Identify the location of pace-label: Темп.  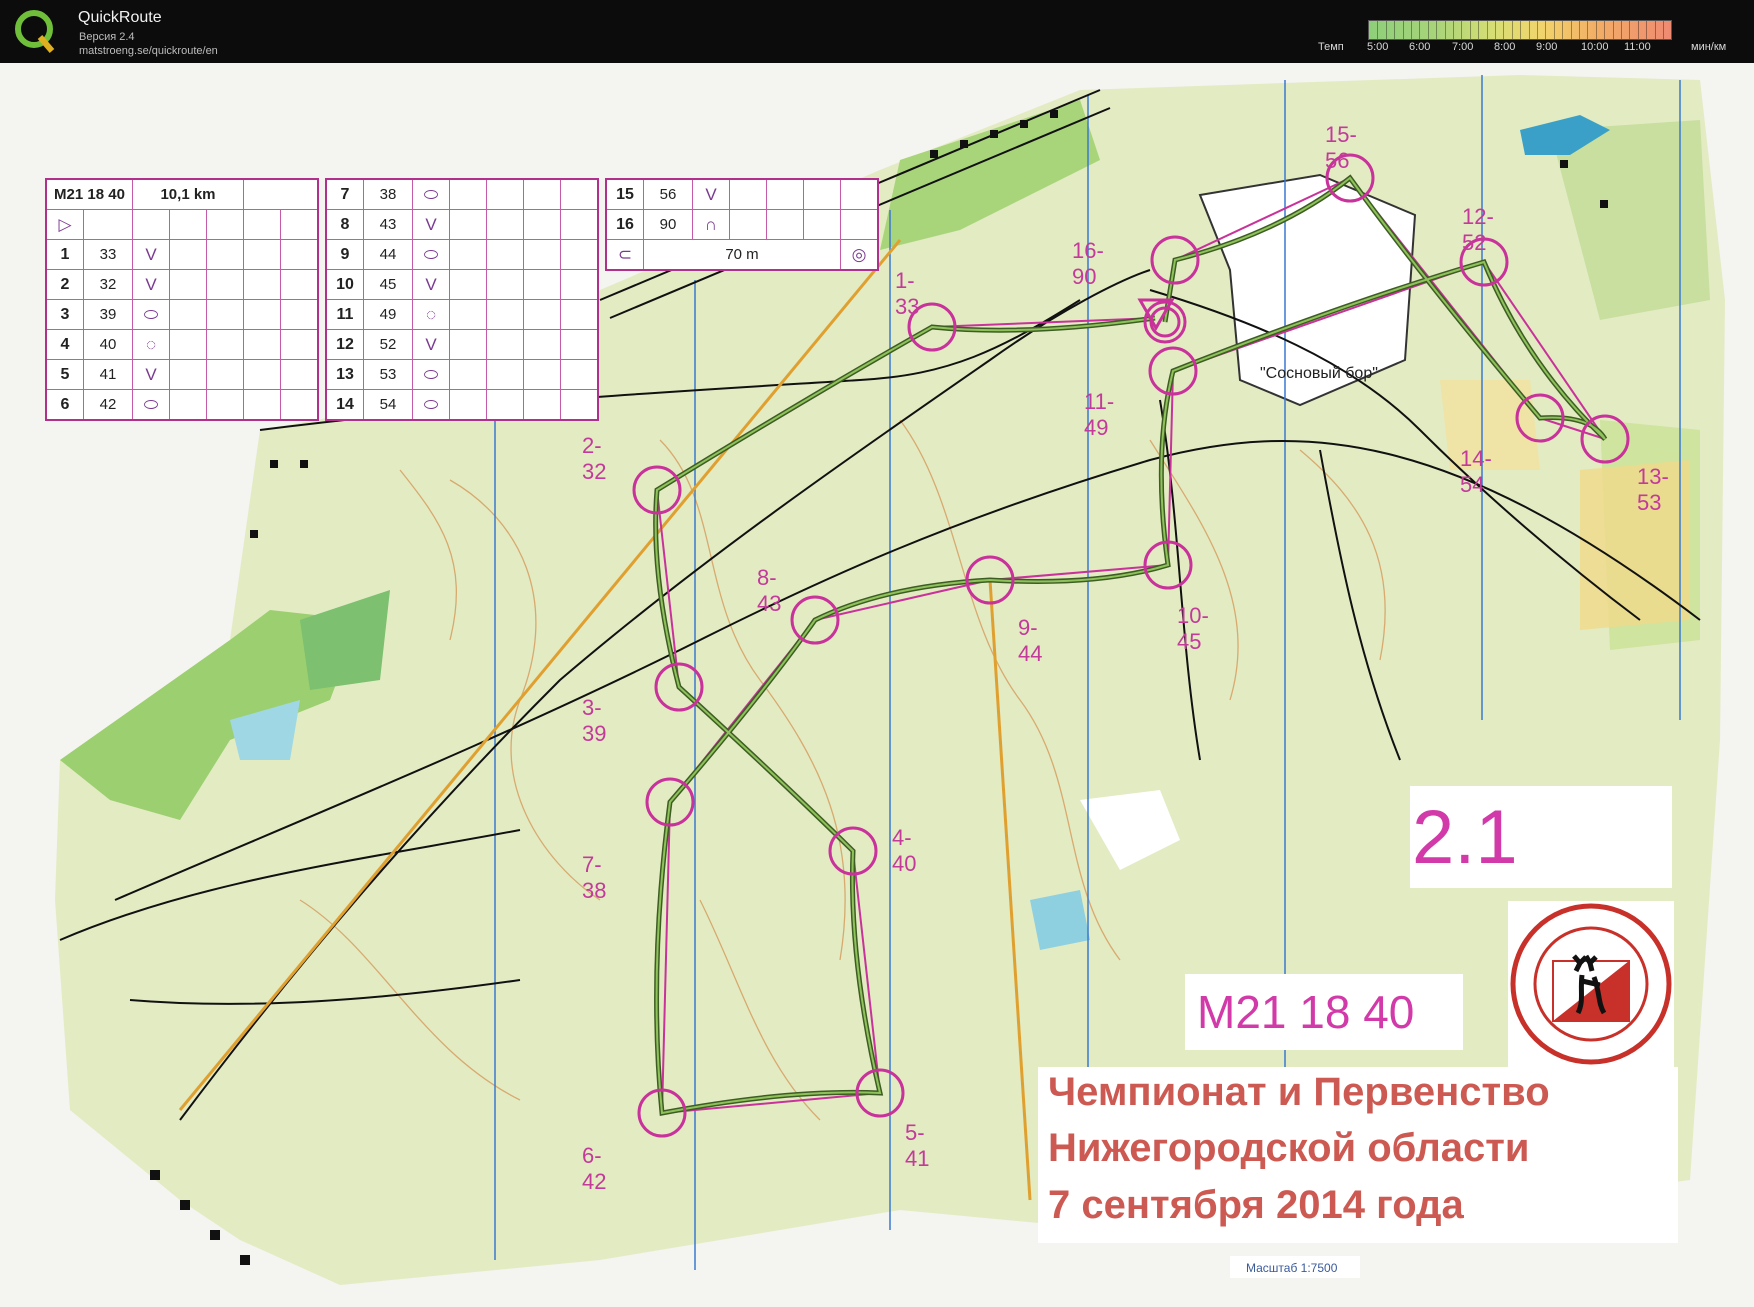
(1331, 47).